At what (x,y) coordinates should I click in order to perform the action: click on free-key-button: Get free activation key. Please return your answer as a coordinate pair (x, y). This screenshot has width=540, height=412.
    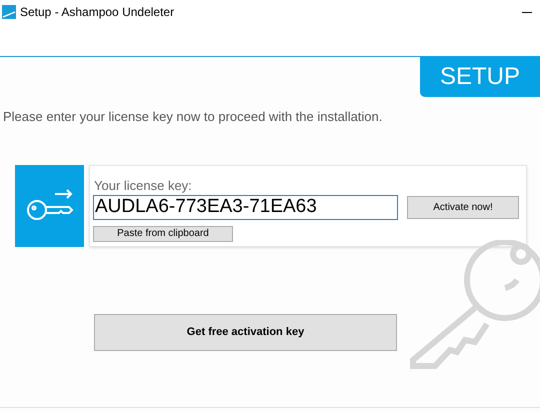
    Looking at the image, I should click on (245, 332).